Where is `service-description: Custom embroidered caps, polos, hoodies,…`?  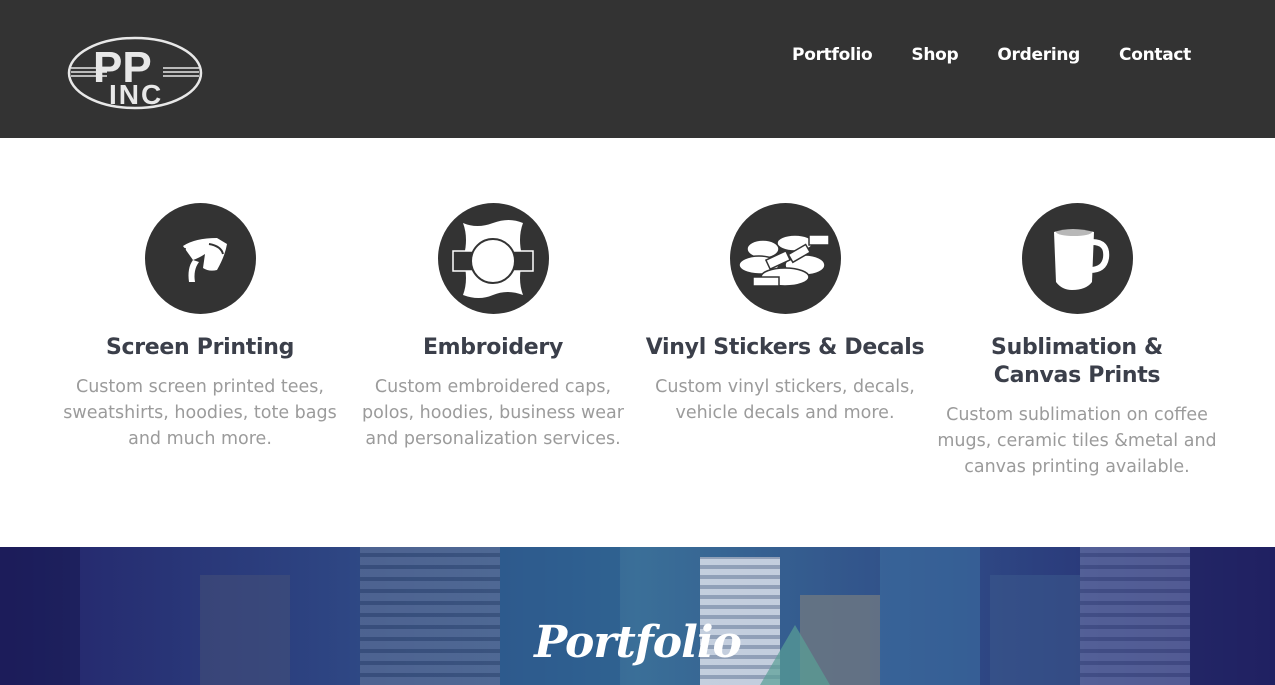
service-description: Custom embroidered caps, polos, hoodies,… is located at coordinates (493, 413).